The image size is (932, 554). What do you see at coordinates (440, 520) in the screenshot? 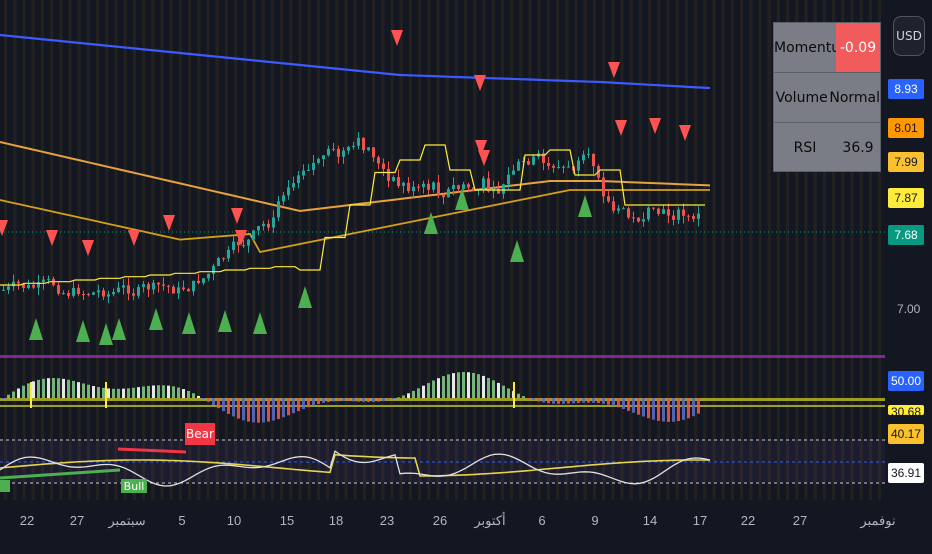
I see `time-axis-label: 26` at bounding box center [440, 520].